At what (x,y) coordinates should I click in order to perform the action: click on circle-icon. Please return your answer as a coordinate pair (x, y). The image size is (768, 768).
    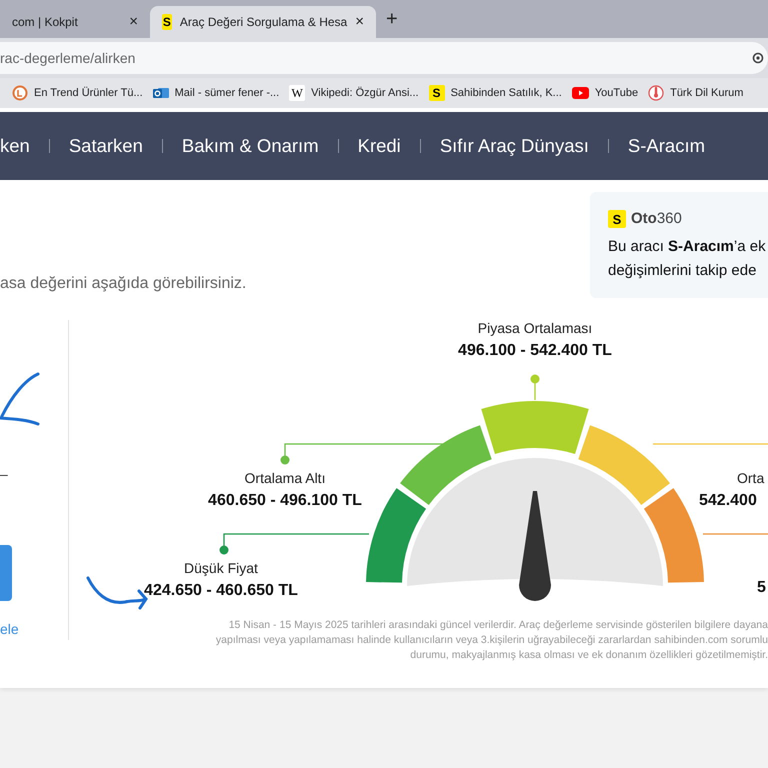
    Looking at the image, I should click on (758, 58).